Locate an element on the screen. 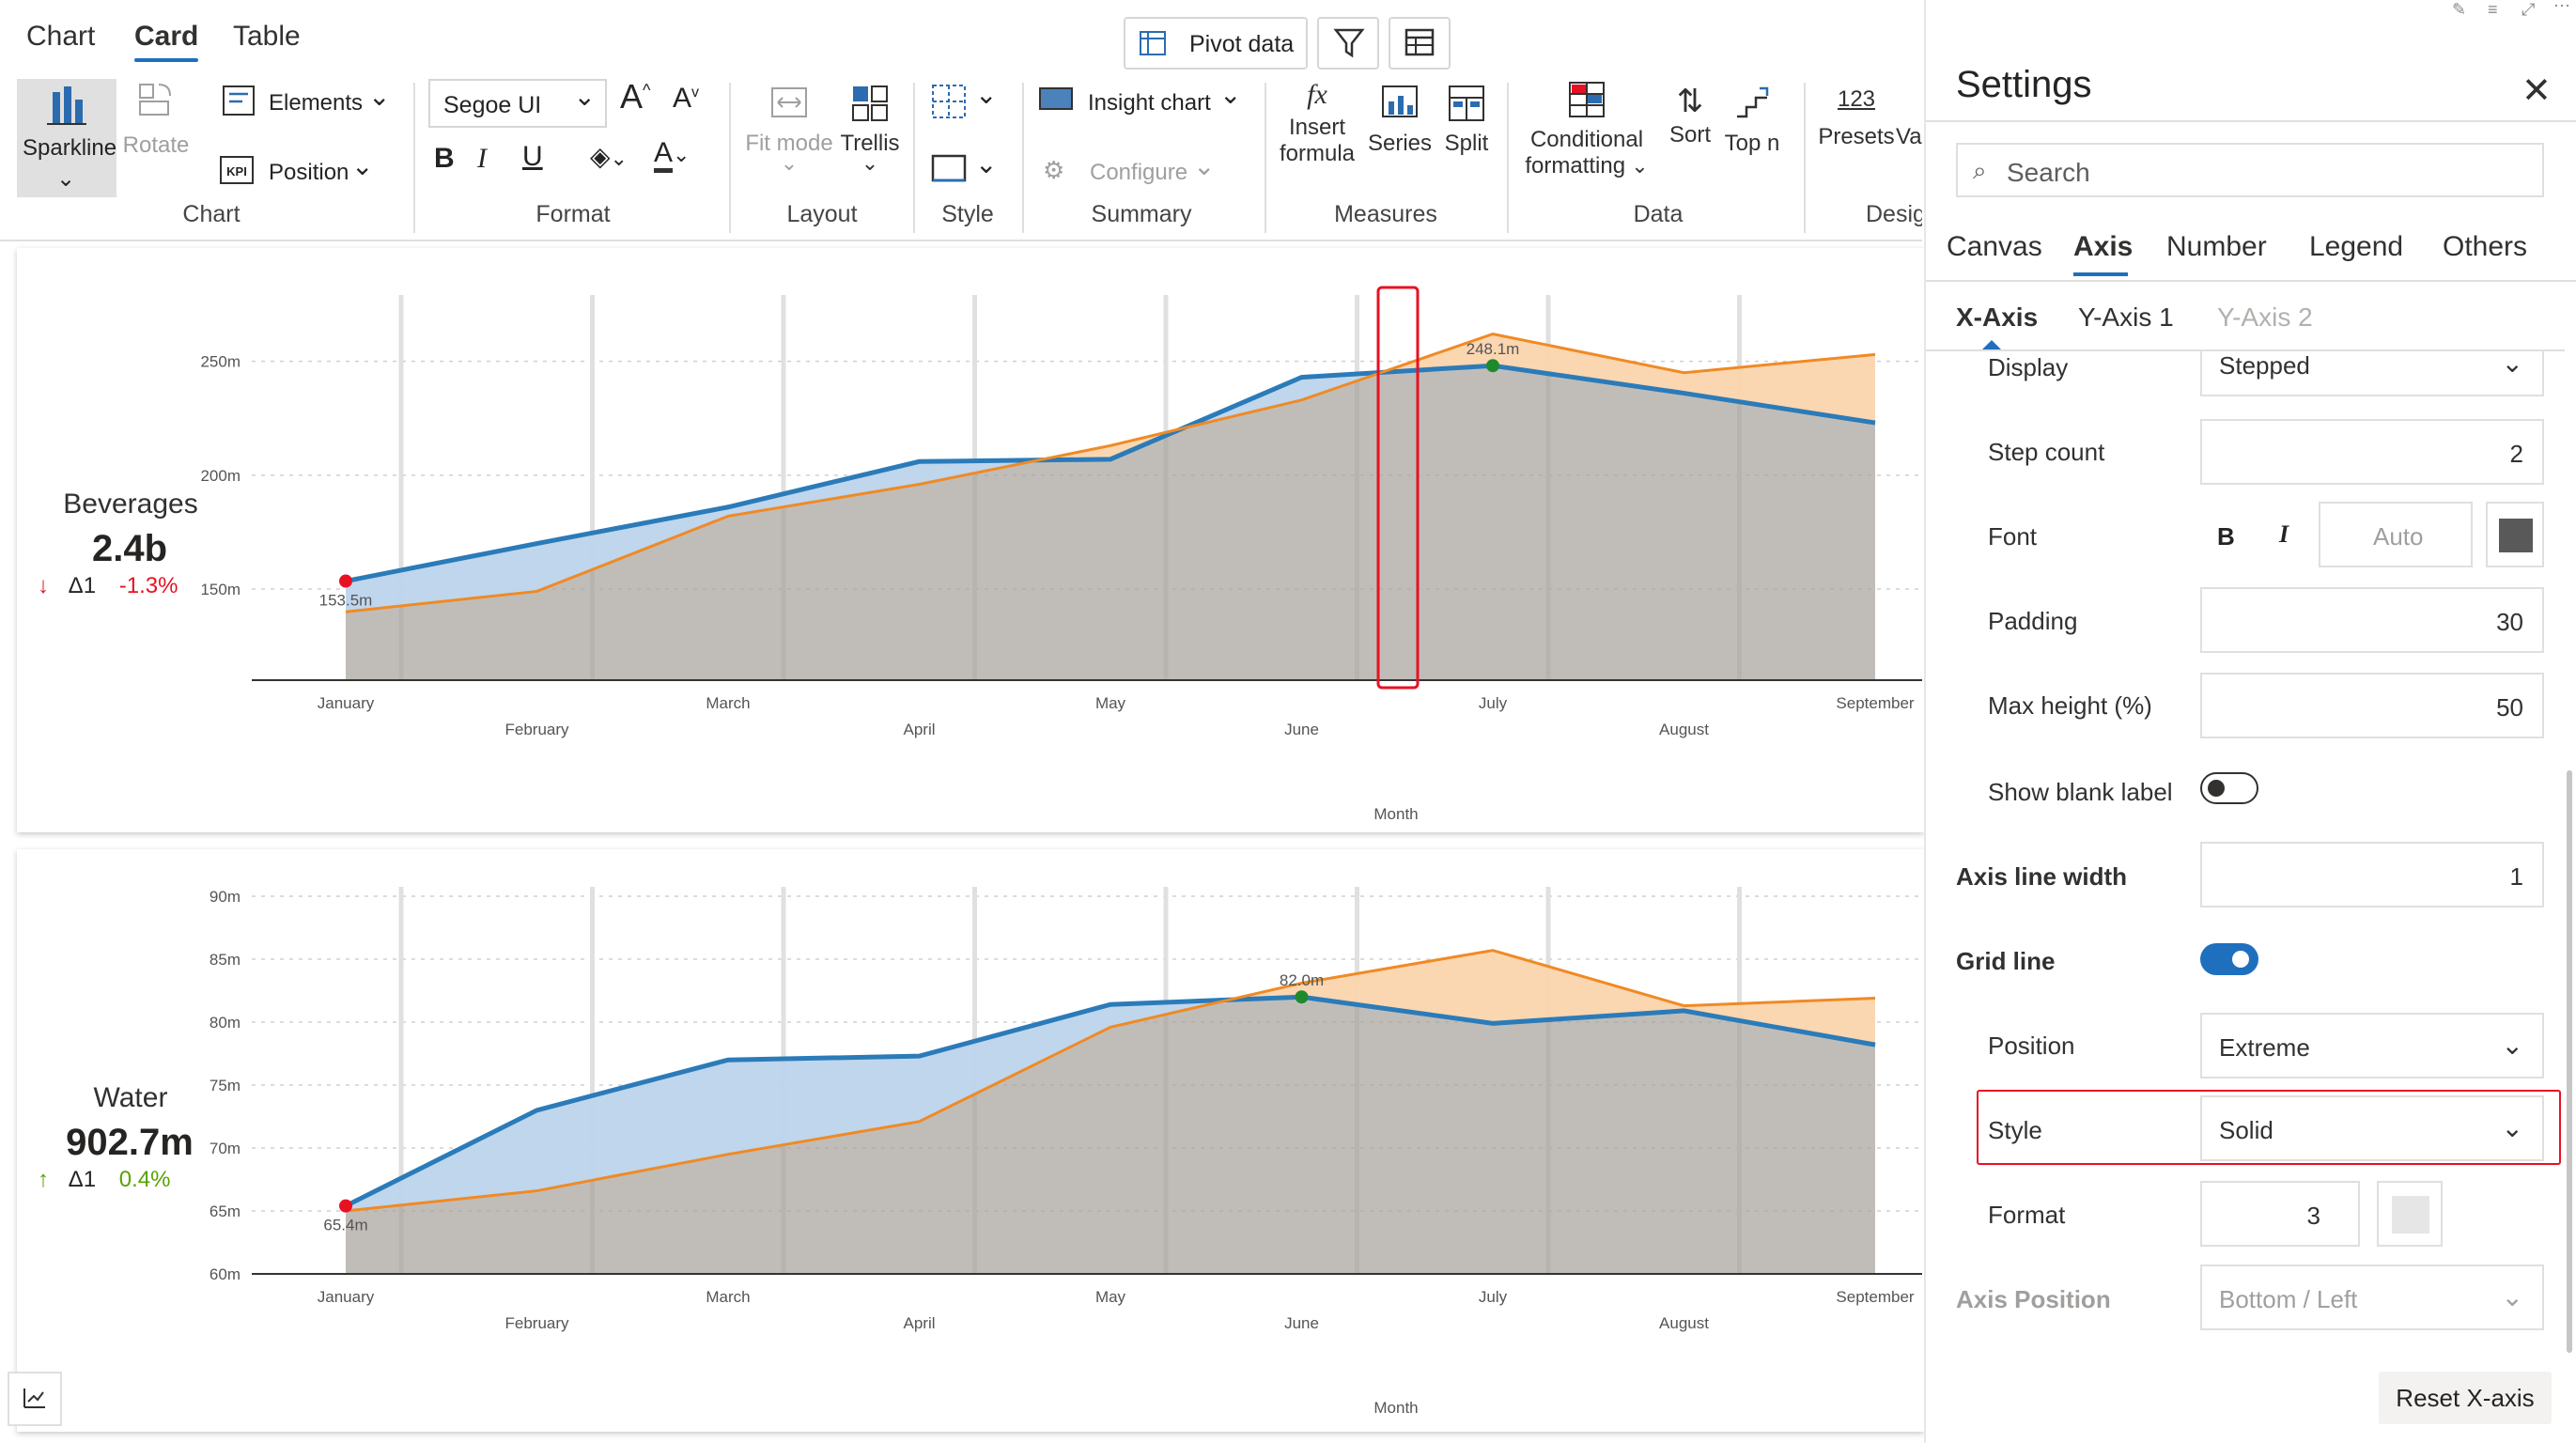  max-point-marker is located at coordinates (1302, 997).